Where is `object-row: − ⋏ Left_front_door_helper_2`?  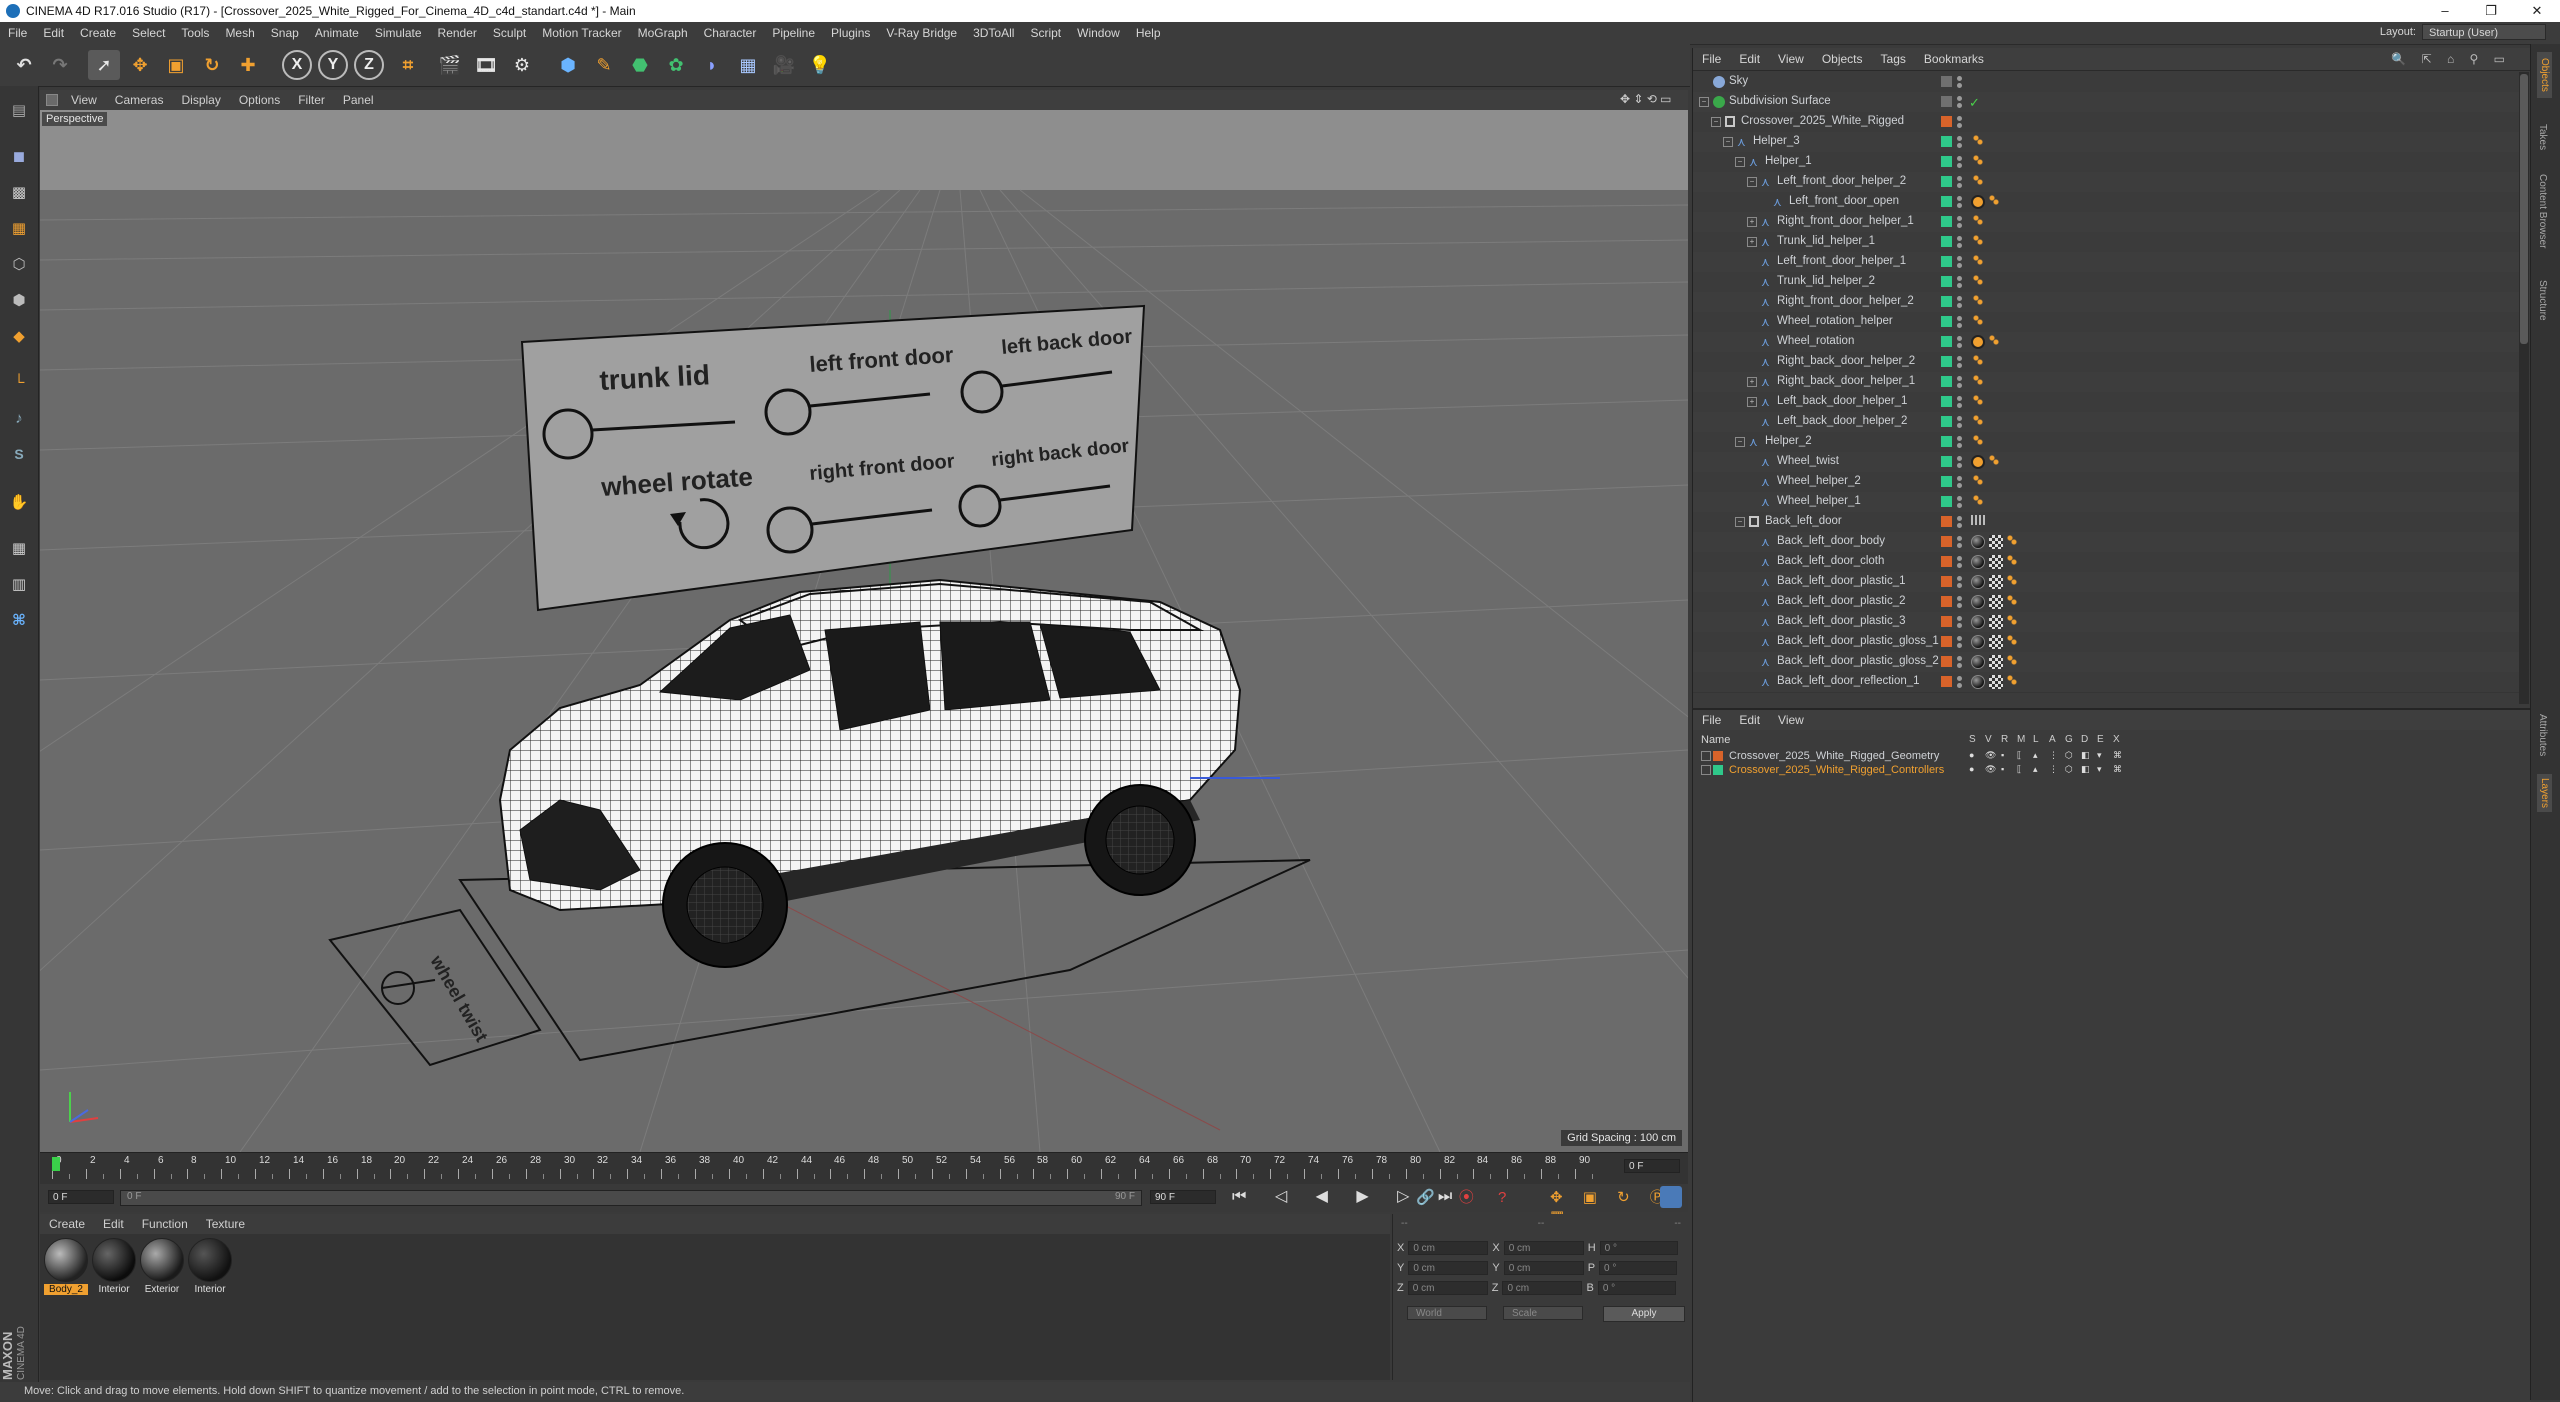
object-row: − ⋏ Left_front_door_helper_2 is located at coordinates (2108, 182).